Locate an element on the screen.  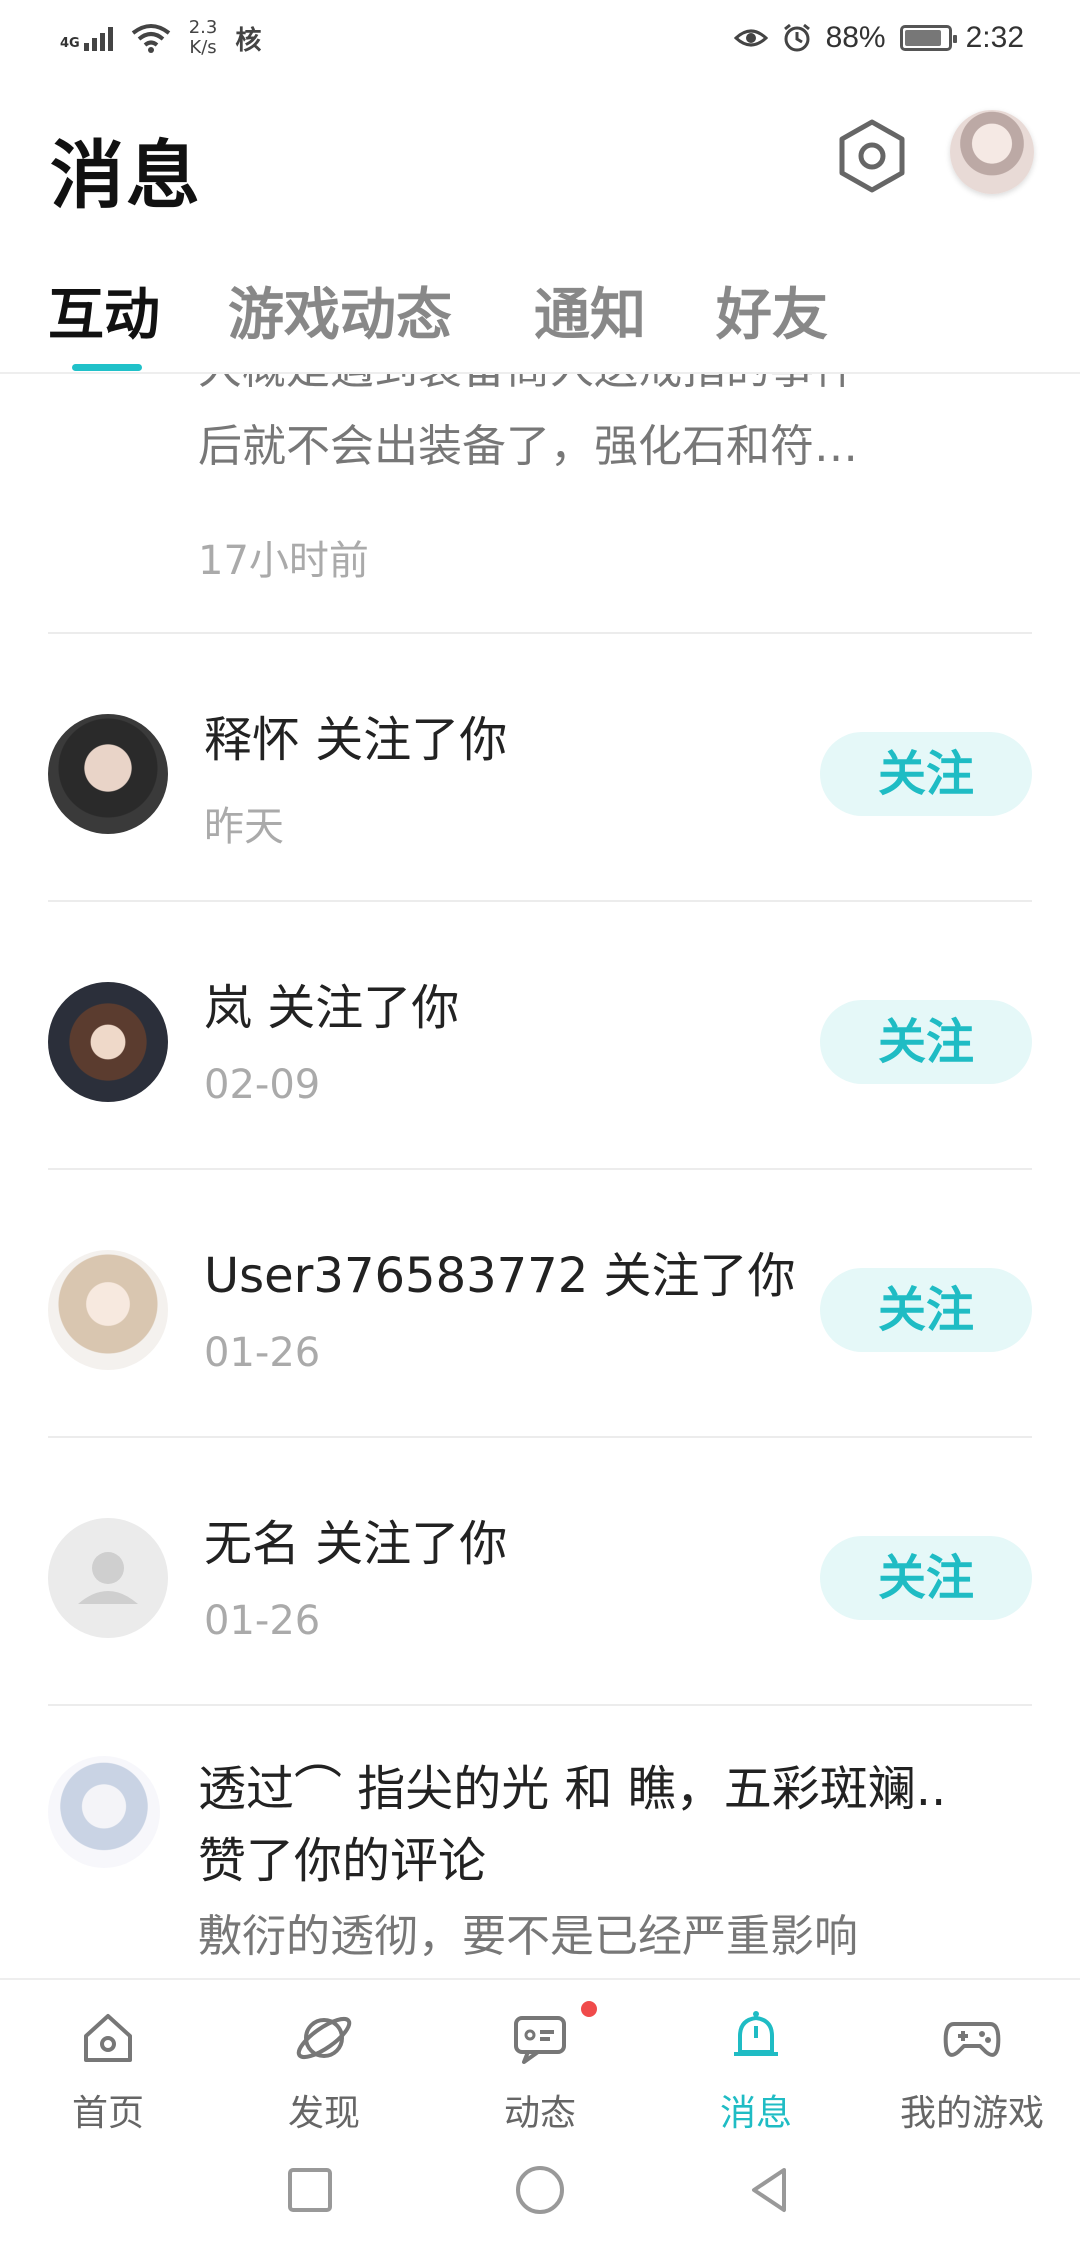
tab-friends: 好友 is located at coordinates (772, 310).